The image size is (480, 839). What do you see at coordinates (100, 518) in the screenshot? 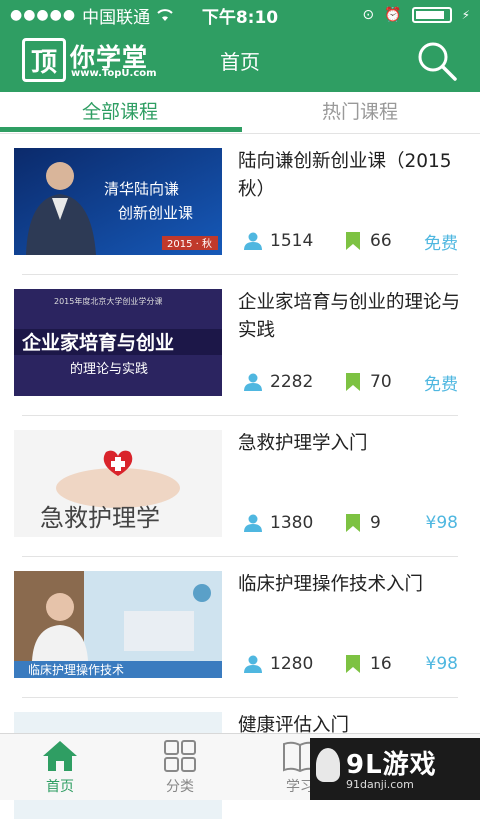
I see `thumb-line: 急救护理学` at bounding box center [100, 518].